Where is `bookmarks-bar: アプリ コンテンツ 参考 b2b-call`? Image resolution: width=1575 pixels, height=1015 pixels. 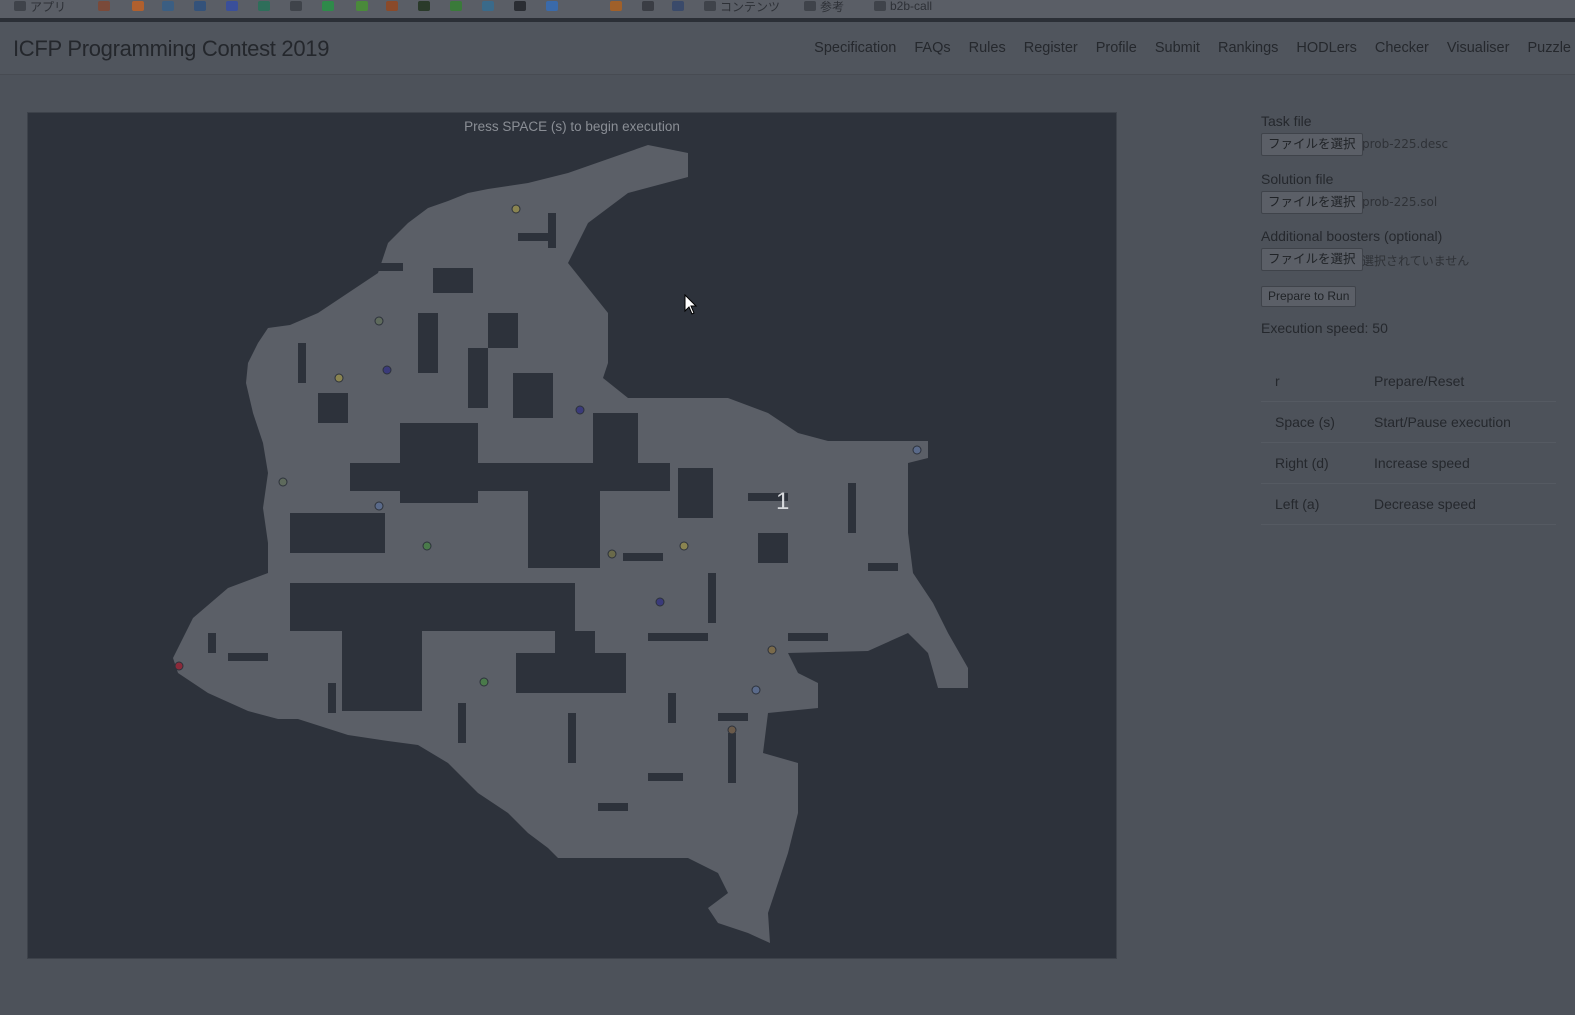 bookmarks-bar: アプリ コンテンツ 参考 b2b-call is located at coordinates (787, 9).